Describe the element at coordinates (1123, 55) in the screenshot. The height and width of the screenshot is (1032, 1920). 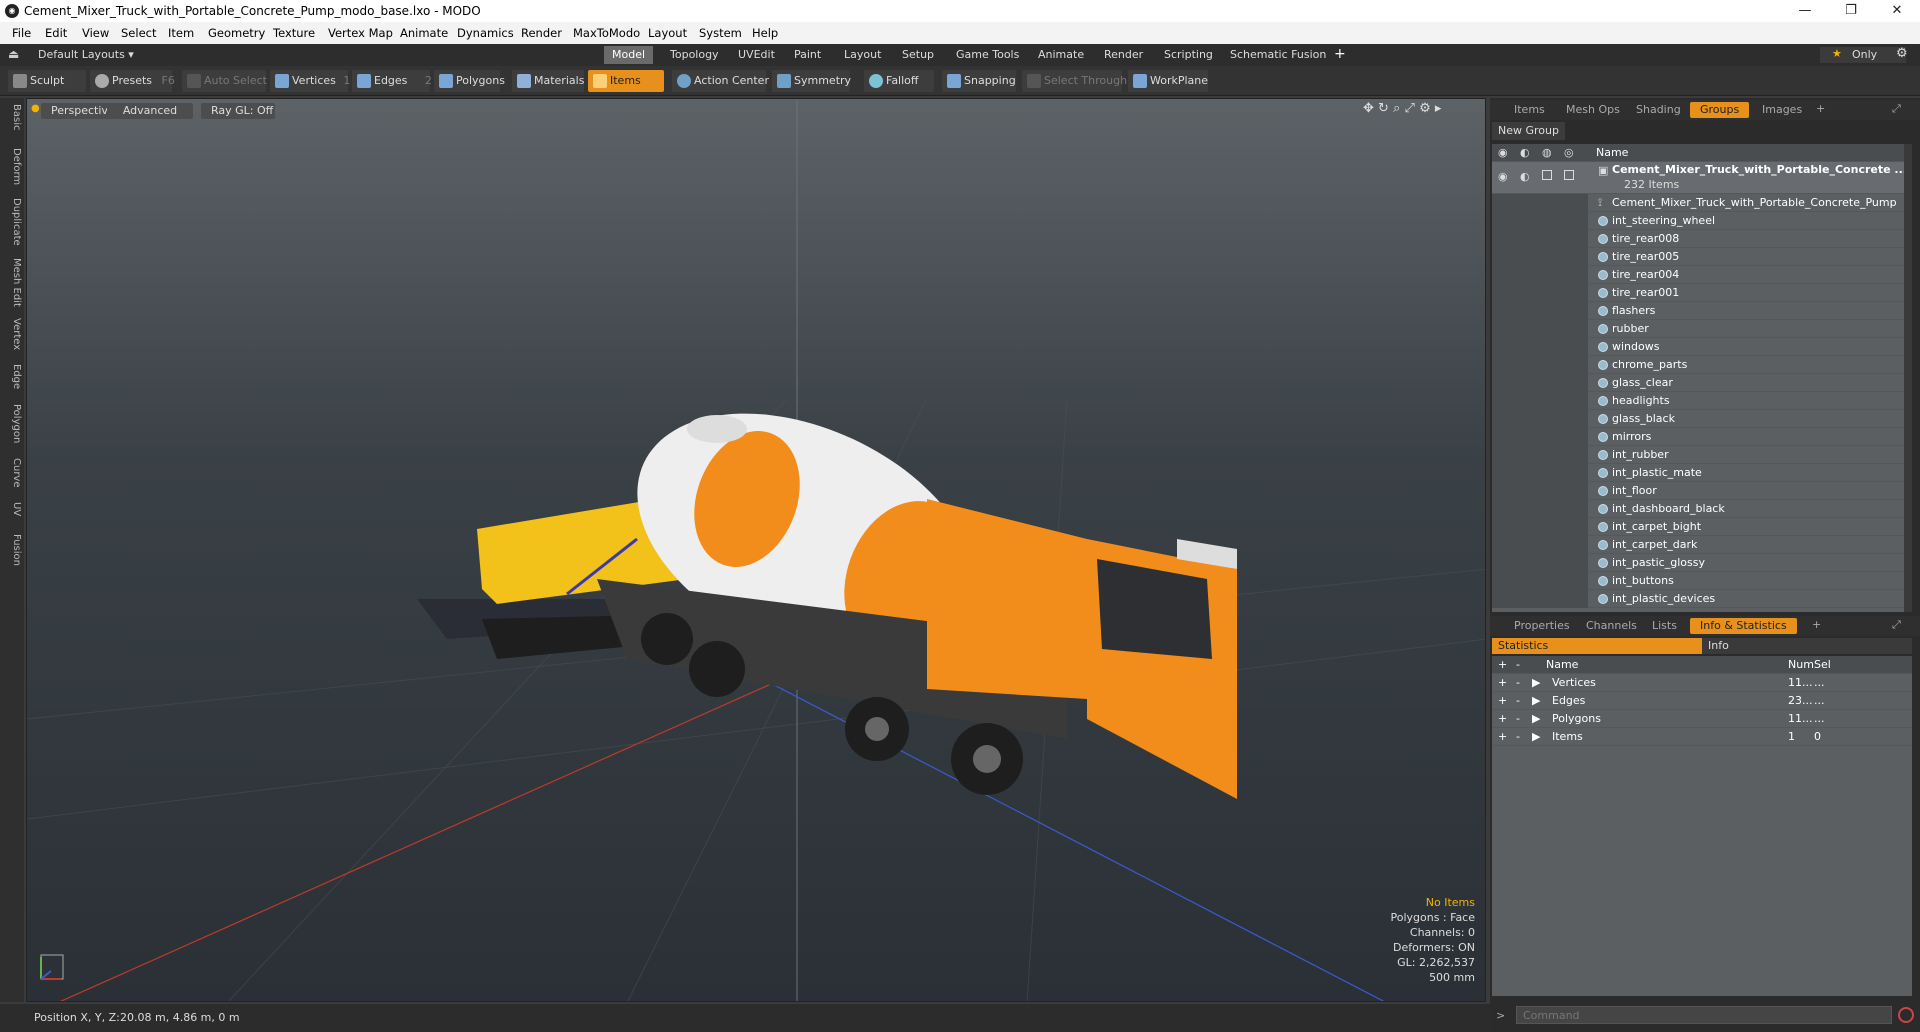
I see `tab-render: Render` at that location.